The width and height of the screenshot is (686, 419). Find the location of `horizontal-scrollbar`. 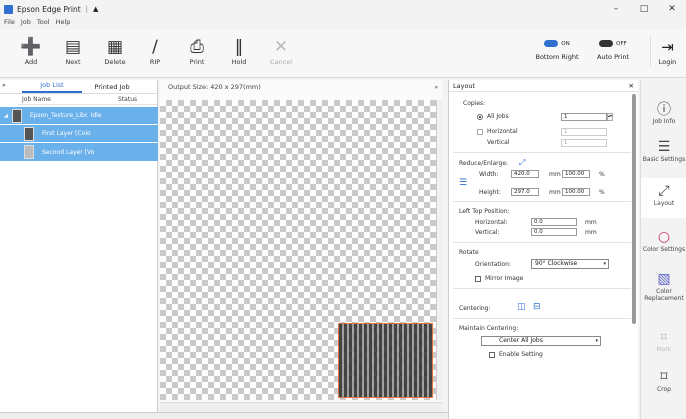

horizontal-scrollbar is located at coordinates (301, 407).